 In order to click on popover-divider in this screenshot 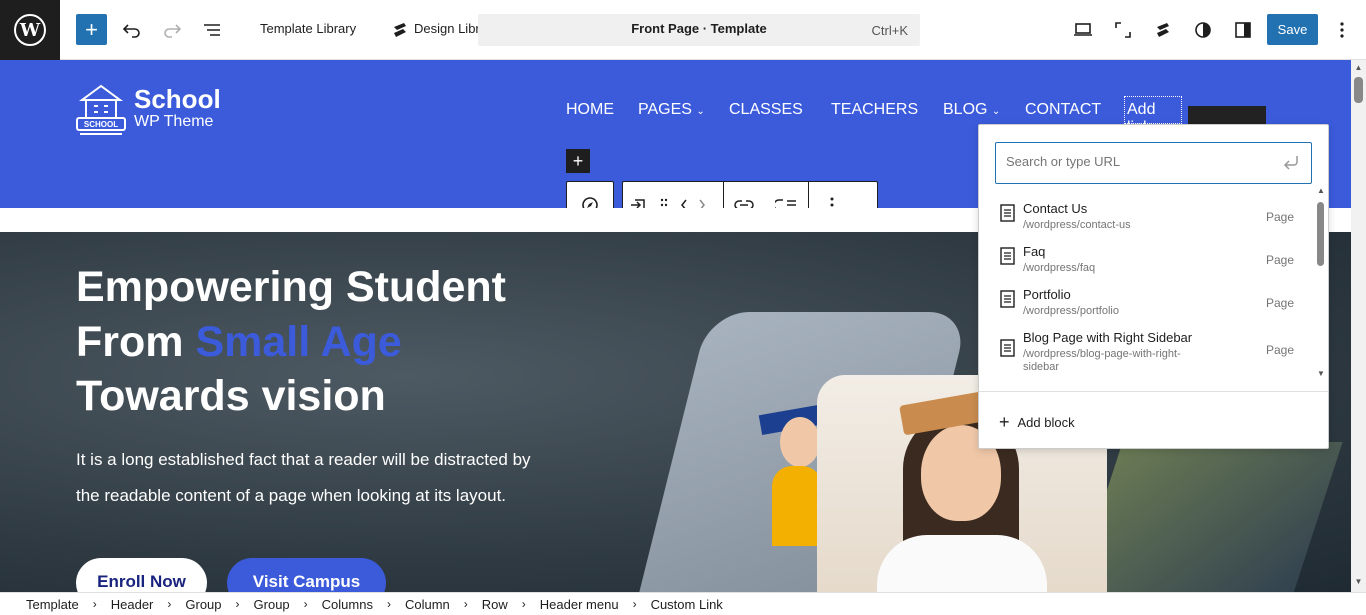, I will do `click(1153, 391)`.